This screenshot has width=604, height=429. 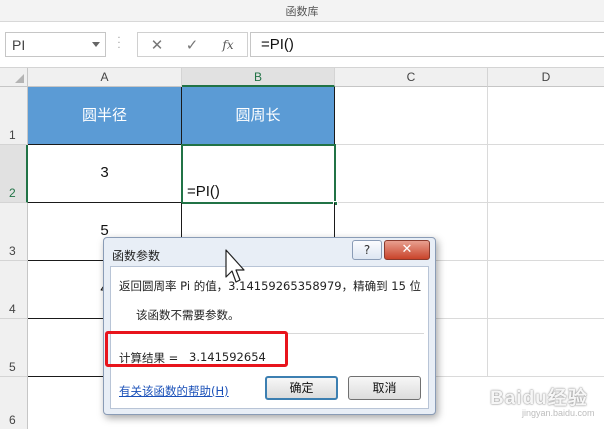 I want to click on fx-icon: fx, so click(x=228, y=45).